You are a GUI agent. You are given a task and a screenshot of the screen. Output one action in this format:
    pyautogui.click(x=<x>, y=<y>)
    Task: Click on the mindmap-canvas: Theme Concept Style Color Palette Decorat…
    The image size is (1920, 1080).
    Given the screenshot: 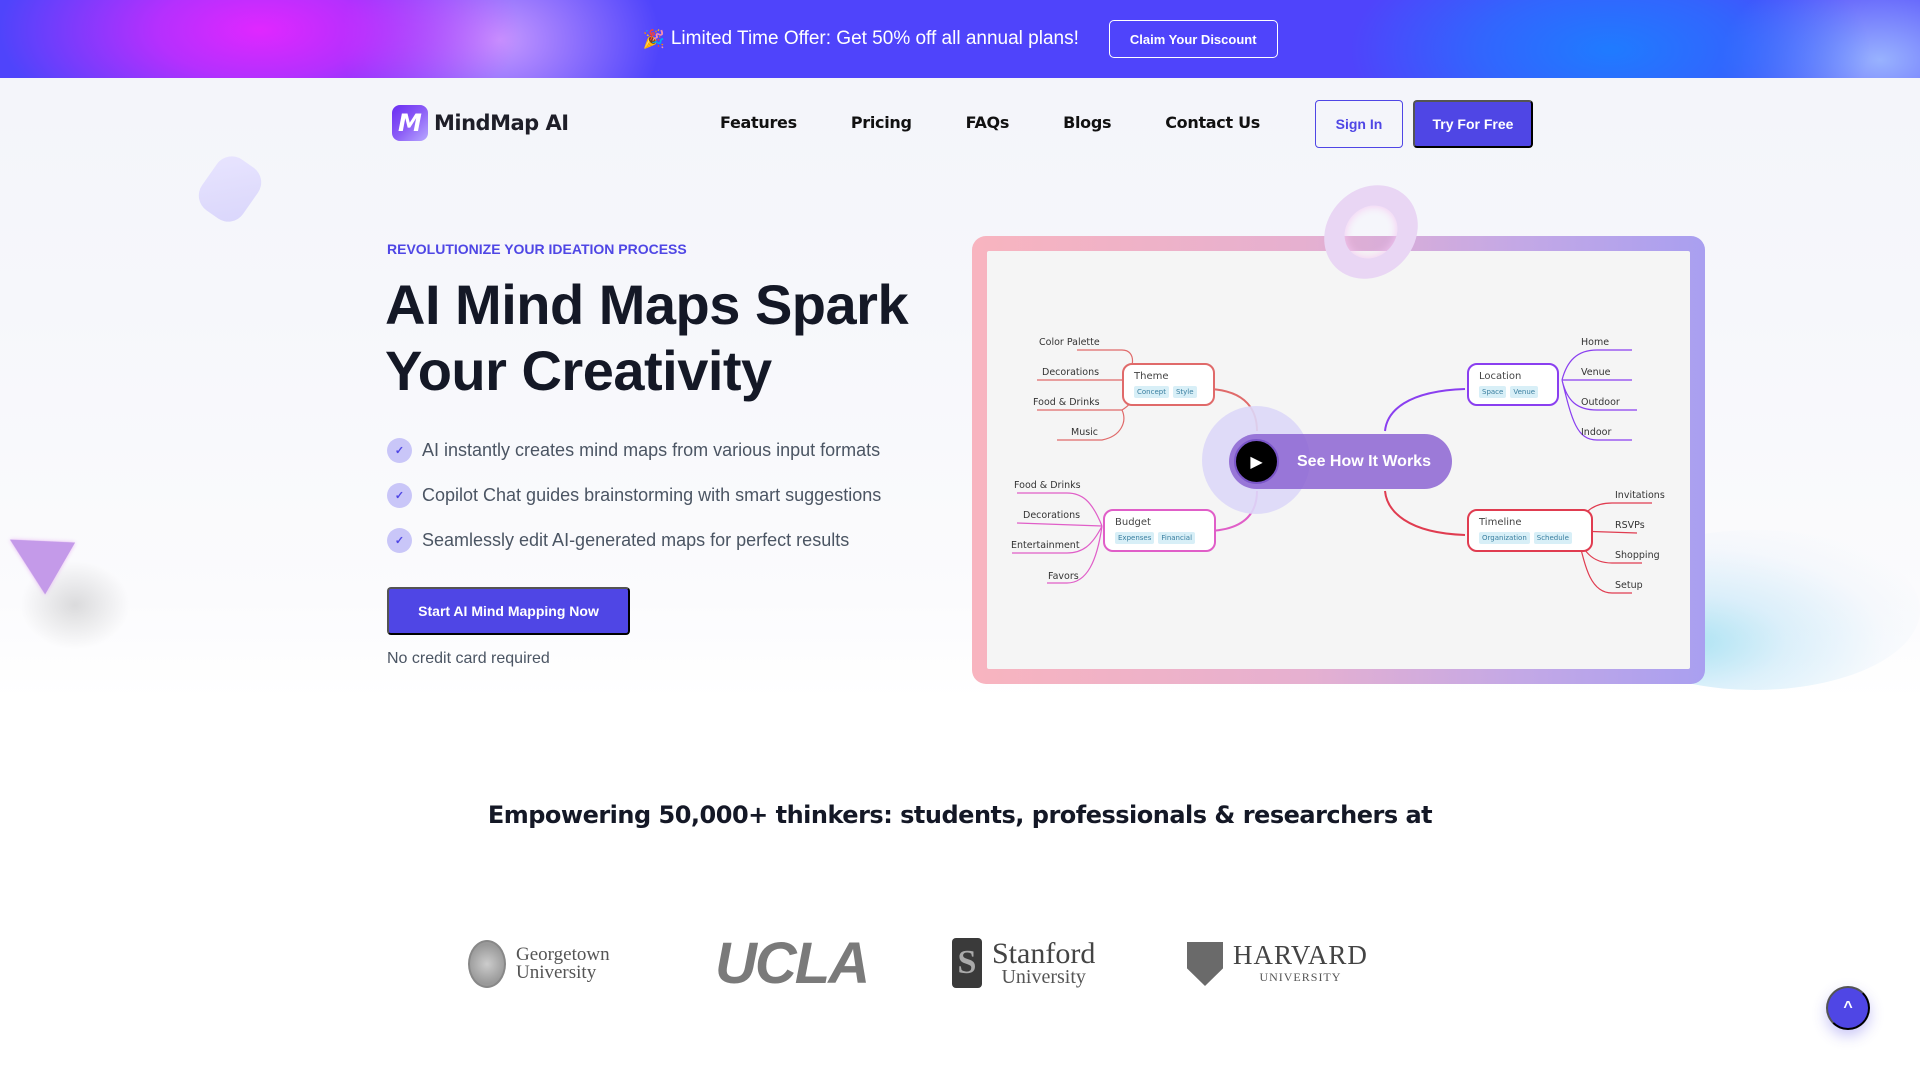 What is the action you would take?
    pyautogui.click(x=1338, y=460)
    